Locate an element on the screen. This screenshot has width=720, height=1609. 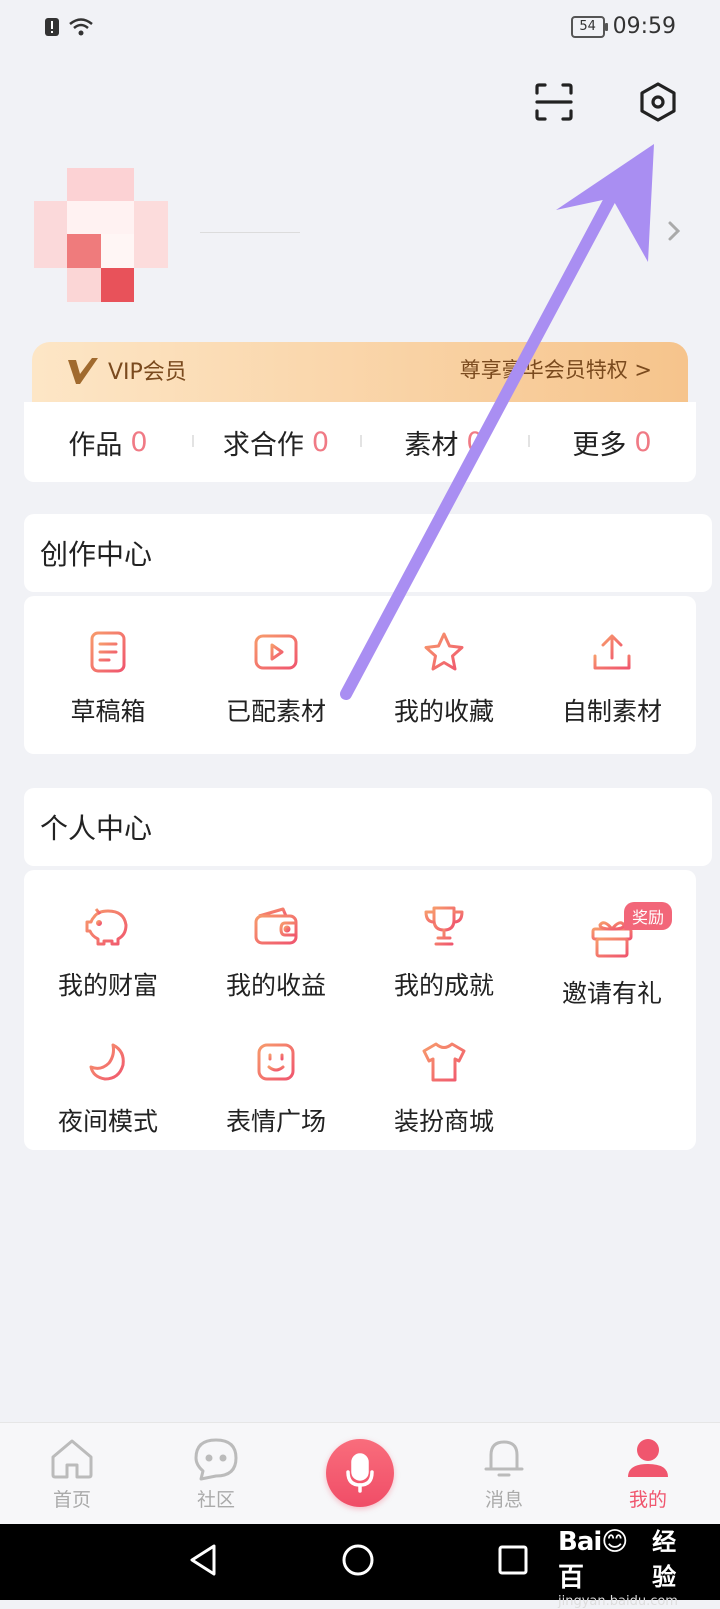
item-label: 表情广场 is located at coordinates (275, 1121).